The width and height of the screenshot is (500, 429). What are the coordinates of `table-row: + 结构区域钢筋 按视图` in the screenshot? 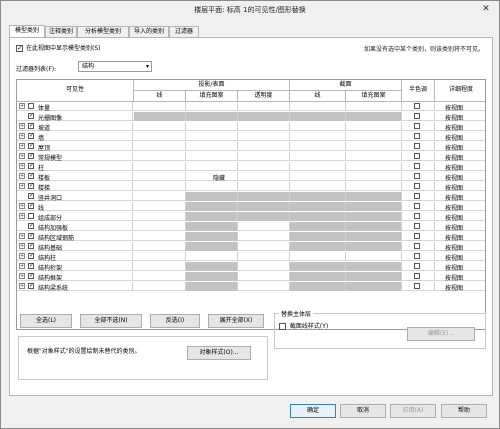 It's located at (251, 237).